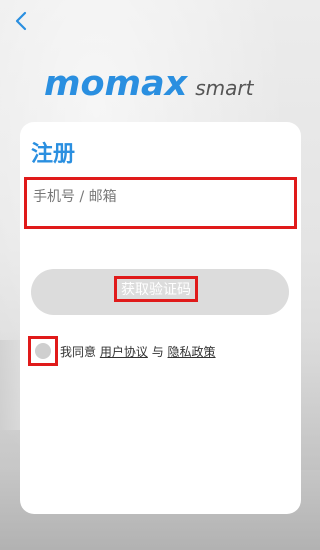  Describe the element at coordinates (78, 351) in the screenshot. I see `agree-prefix: 我同意` at that location.